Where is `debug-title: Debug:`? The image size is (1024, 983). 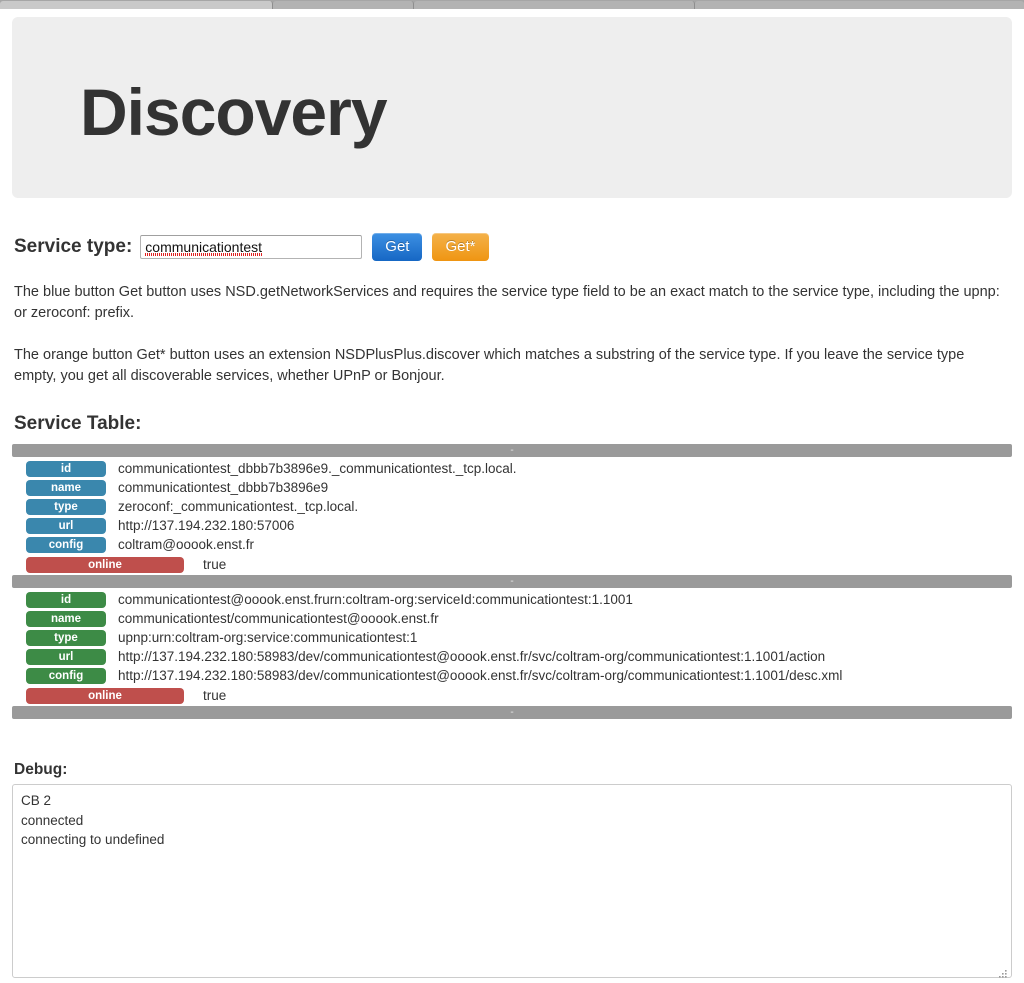 debug-title: Debug: is located at coordinates (41, 769).